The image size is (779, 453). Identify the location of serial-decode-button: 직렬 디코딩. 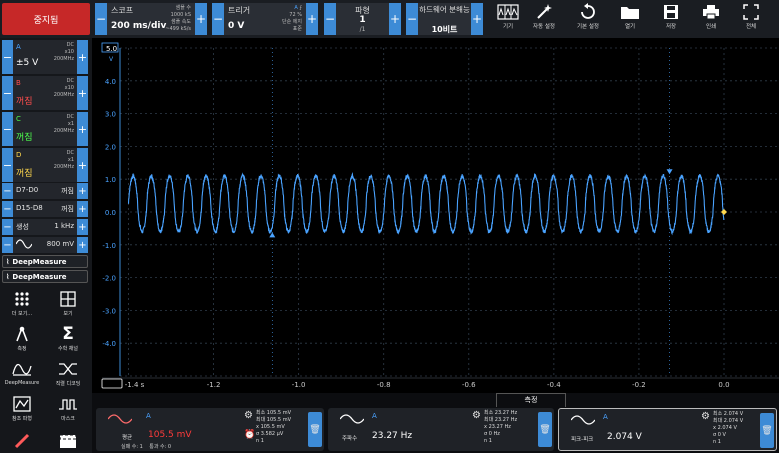
(68, 372).